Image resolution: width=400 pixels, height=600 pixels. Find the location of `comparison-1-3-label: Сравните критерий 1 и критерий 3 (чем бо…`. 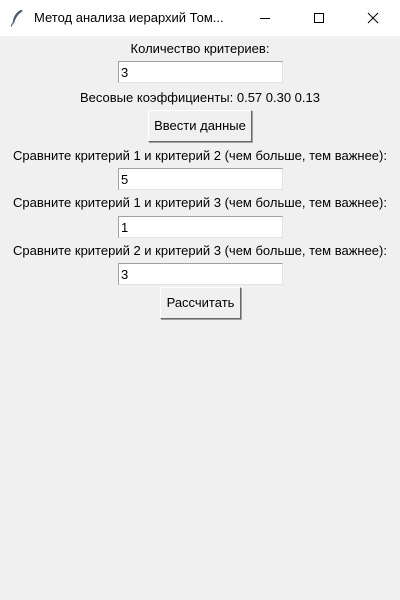

comparison-1-3-label: Сравните критерий 1 и критерий 3 (чем бо… is located at coordinates (200, 202).